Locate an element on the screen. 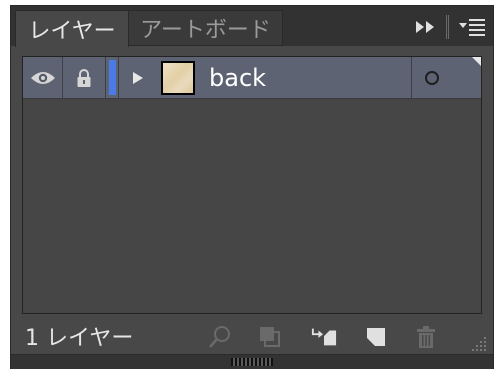 This screenshot has height=384, width=494. layer-count: 1 レイヤー is located at coordinates (79, 338).